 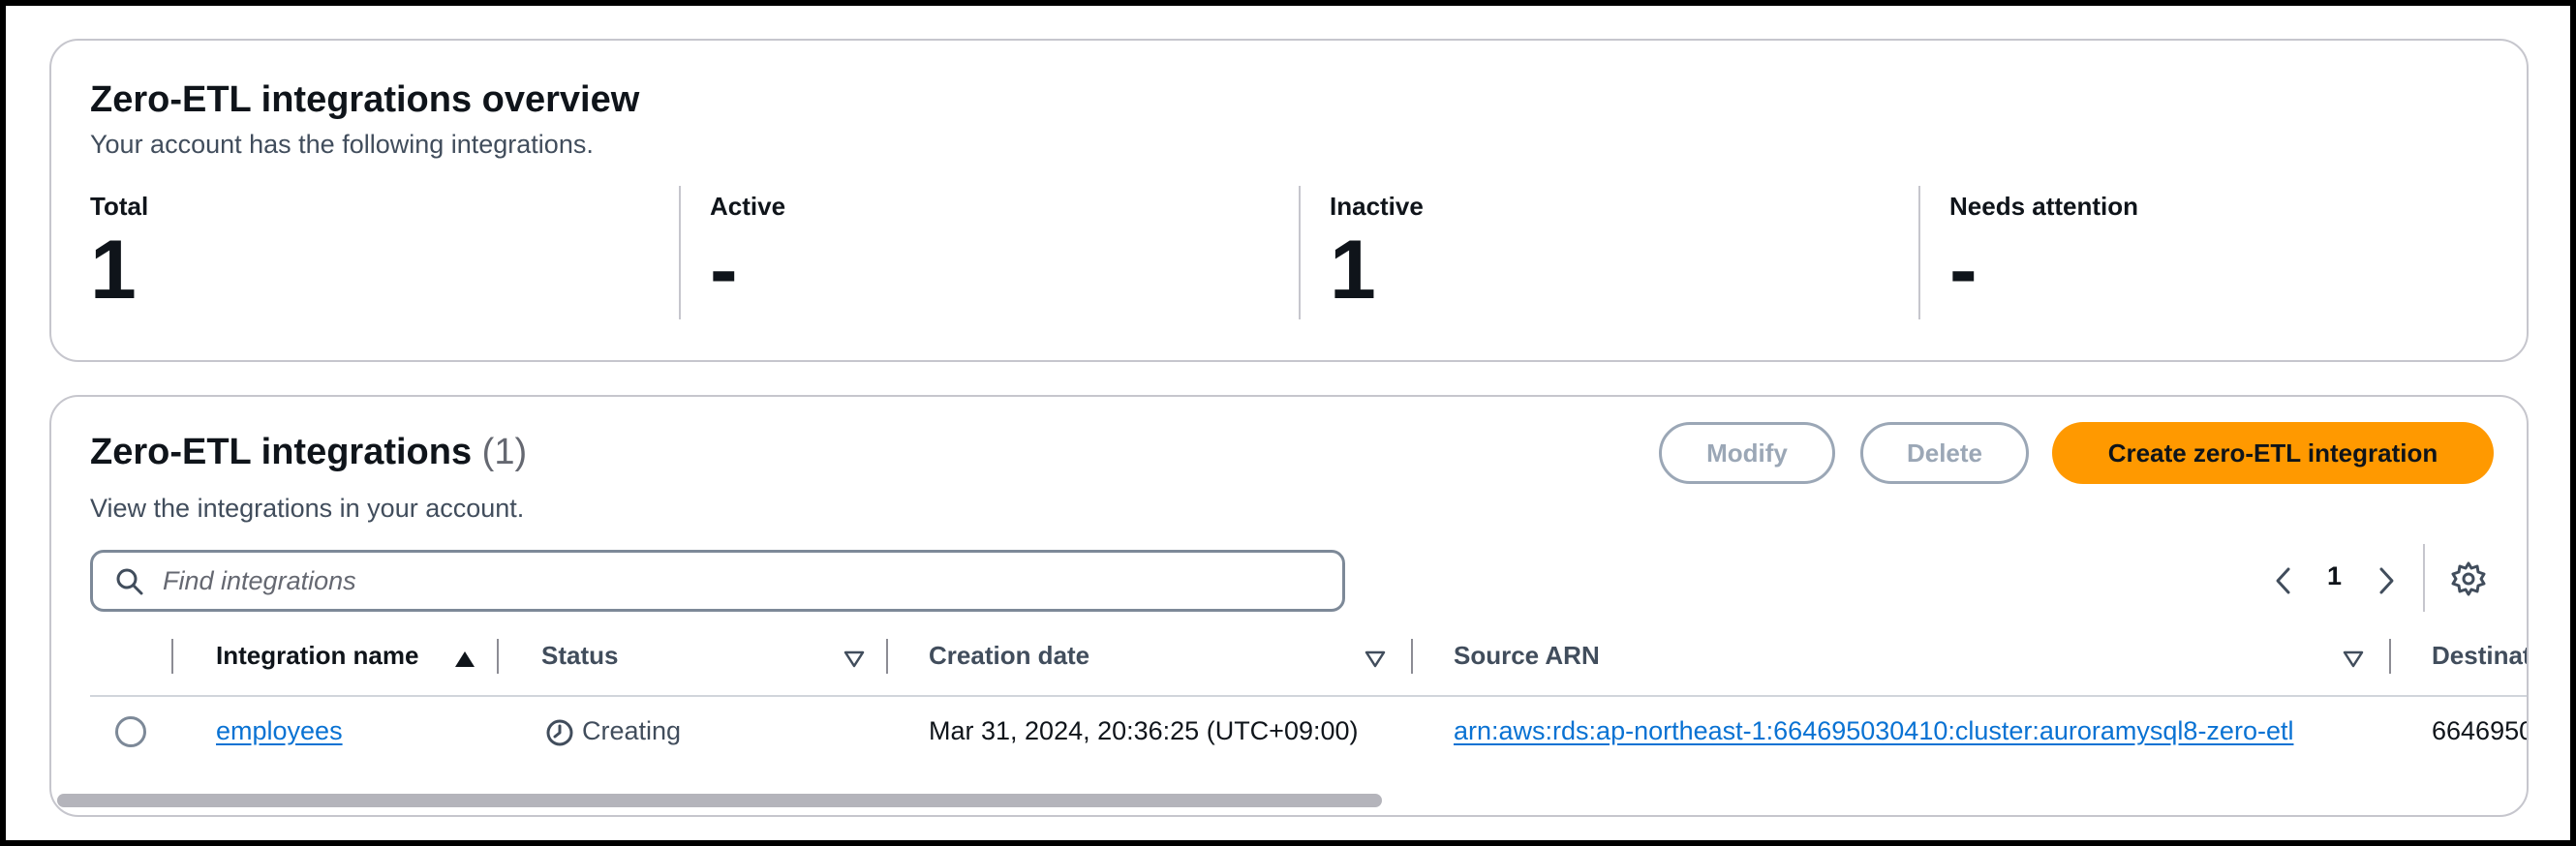 What do you see at coordinates (464, 659) in the screenshot?
I see `sort-ascending-icon` at bounding box center [464, 659].